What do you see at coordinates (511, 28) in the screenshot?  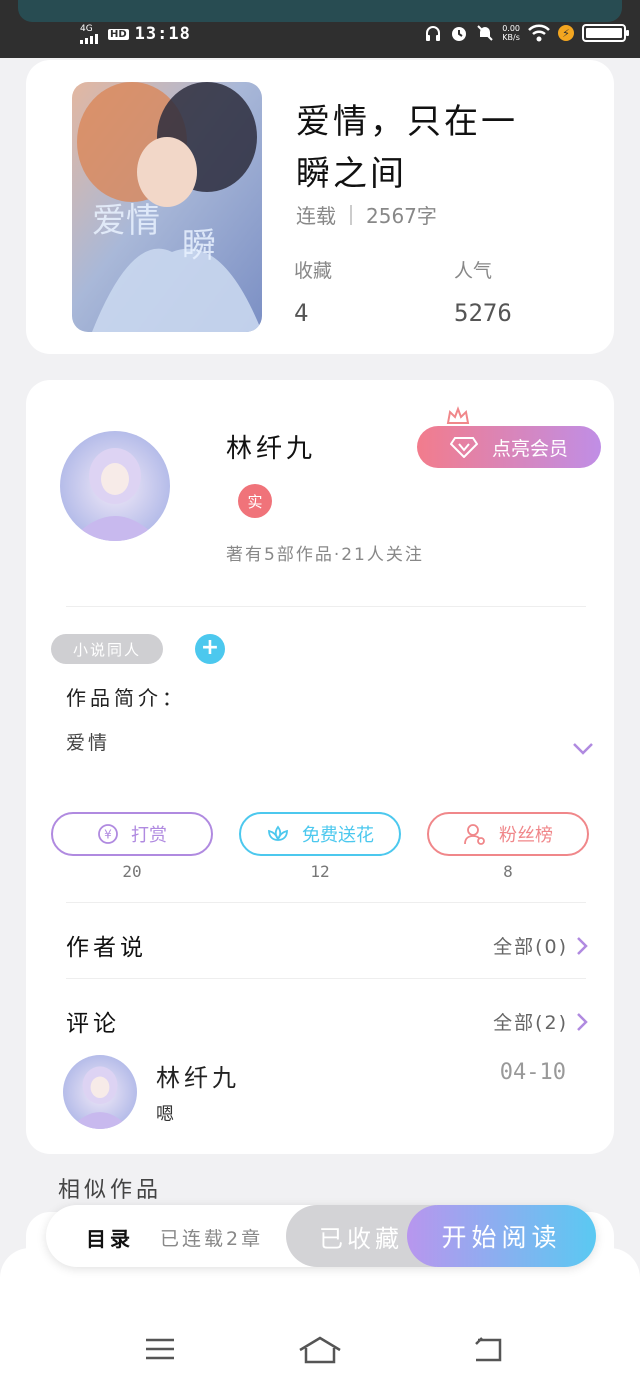 I see `speed-value: 0.00` at bounding box center [511, 28].